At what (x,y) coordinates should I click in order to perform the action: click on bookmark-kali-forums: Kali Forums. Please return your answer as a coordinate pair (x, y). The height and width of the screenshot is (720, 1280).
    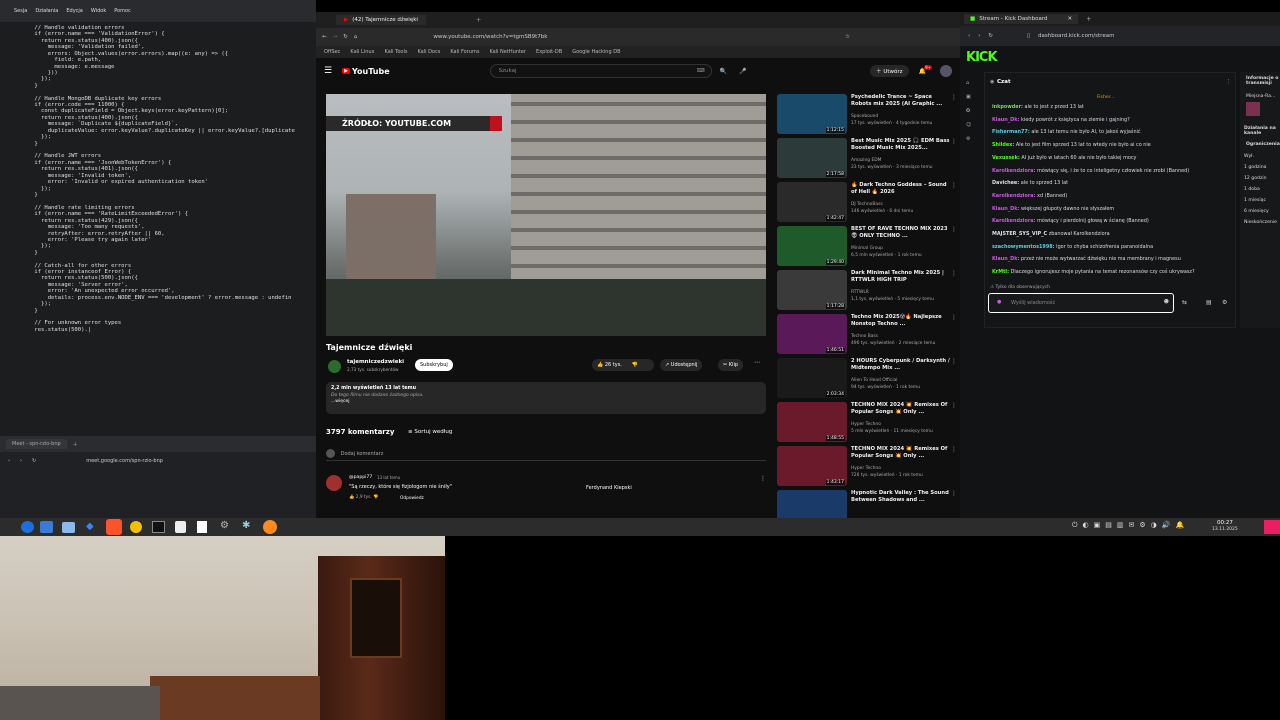
    Looking at the image, I should click on (464, 52).